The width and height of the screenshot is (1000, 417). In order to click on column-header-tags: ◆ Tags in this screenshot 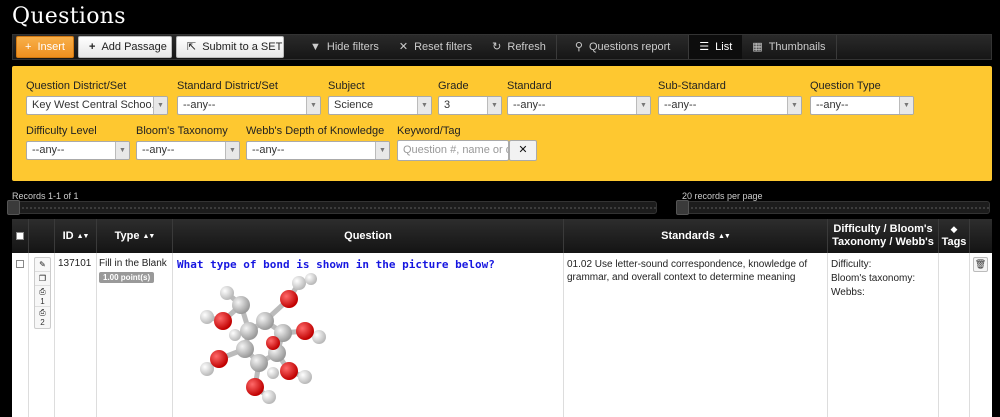, I will do `click(954, 236)`.